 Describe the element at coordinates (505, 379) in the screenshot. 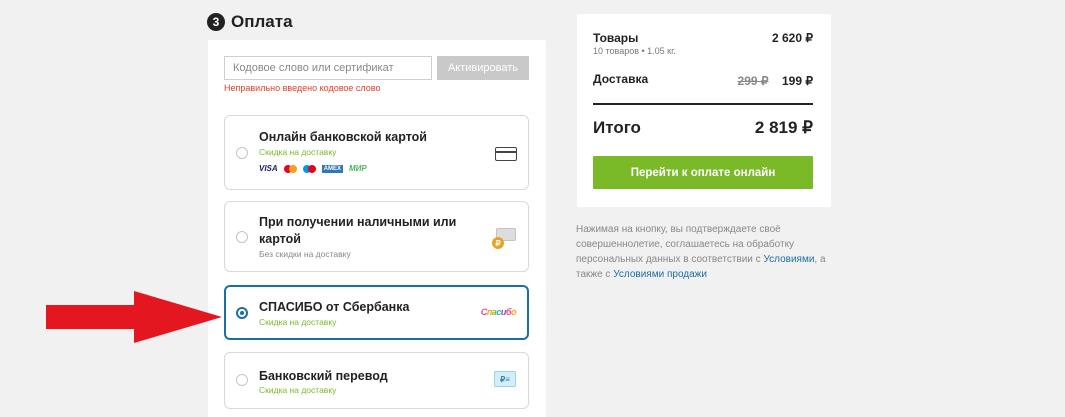

I see `bank-transfer-icon: ₽≡` at that location.